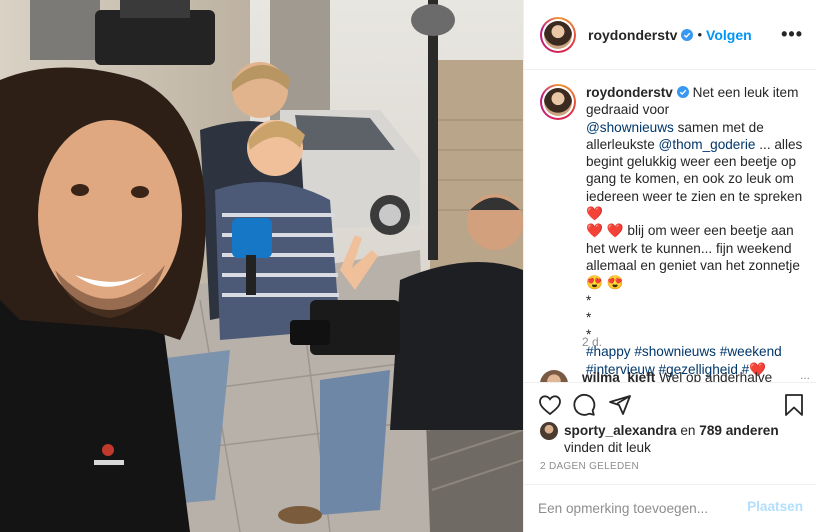 This screenshot has width=816, height=532. What do you see at coordinates (643, 508) in the screenshot?
I see `comment-input` at bounding box center [643, 508].